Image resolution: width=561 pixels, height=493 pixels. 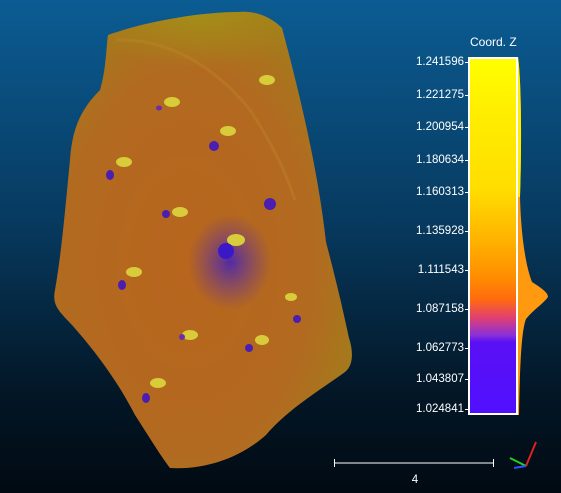 I want to click on color-scale-tick-label: 1.135928, so click(x=440, y=231).